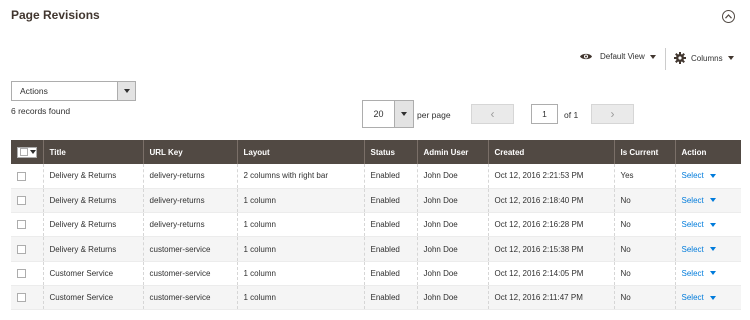 This screenshot has width=750, height=320. Describe the element at coordinates (301, 152) in the screenshot. I see `column-header: Layout` at that location.